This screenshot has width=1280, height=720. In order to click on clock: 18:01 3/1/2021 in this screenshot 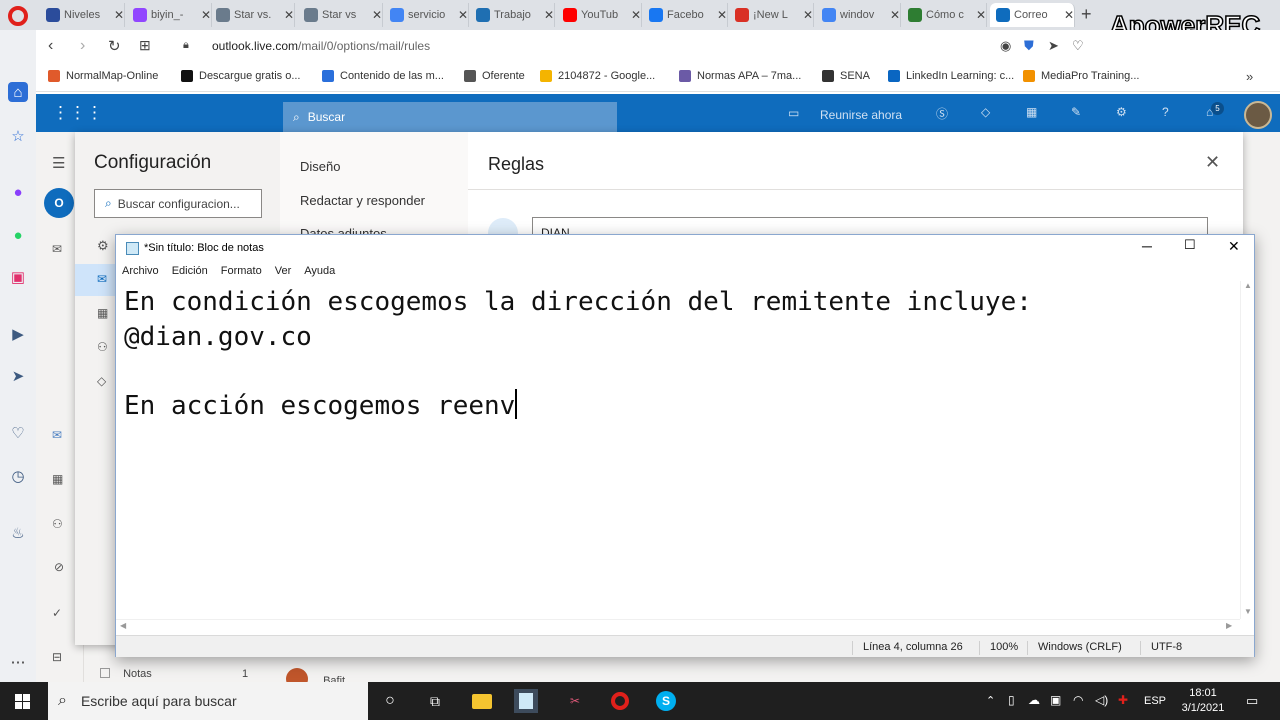, I will do `click(1203, 701)`.